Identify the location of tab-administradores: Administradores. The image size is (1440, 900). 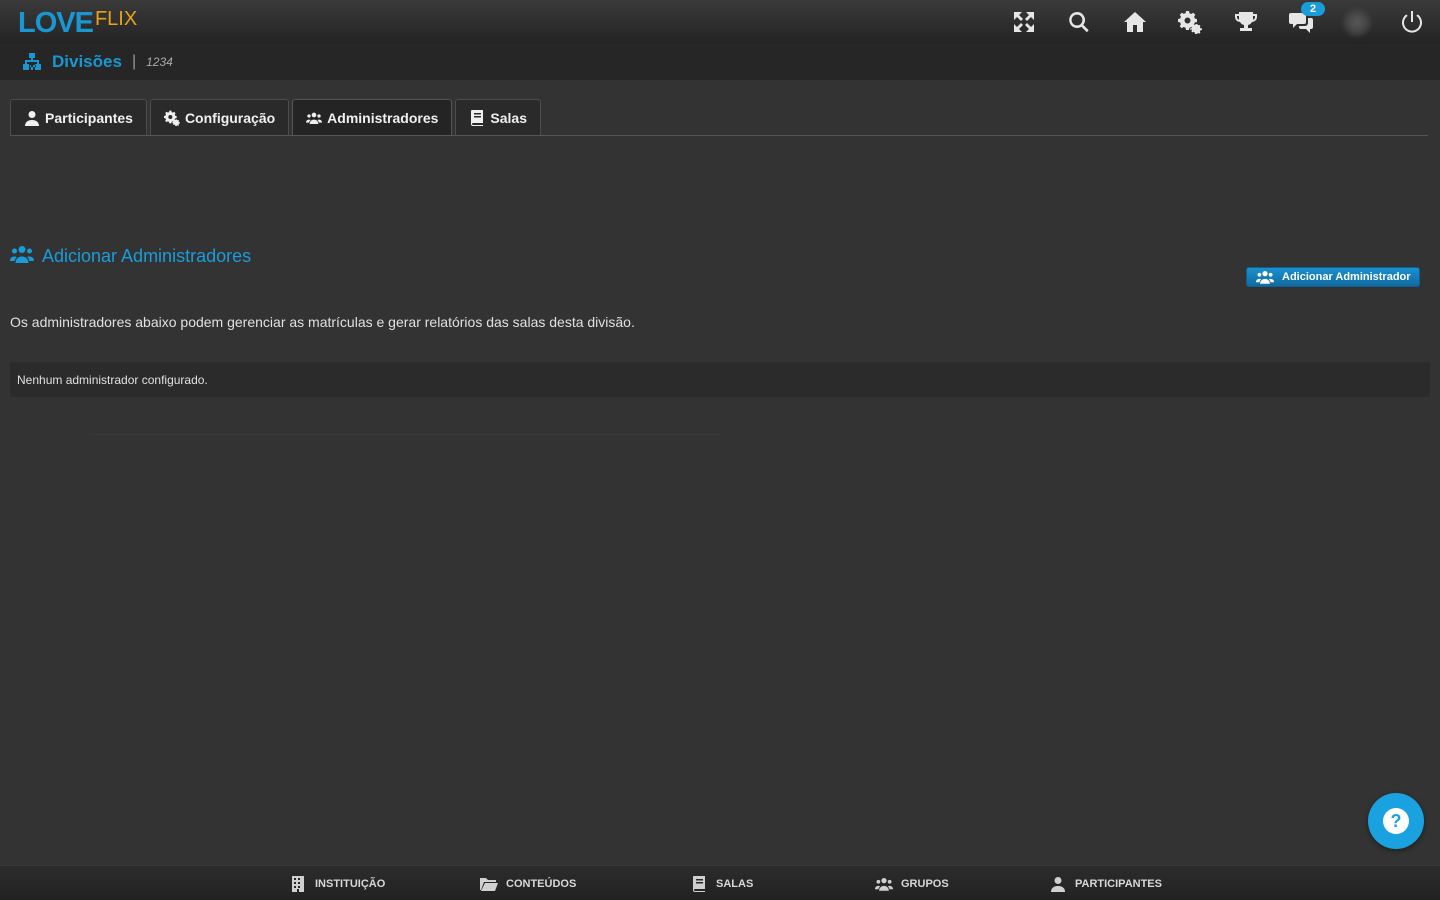
(372, 117).